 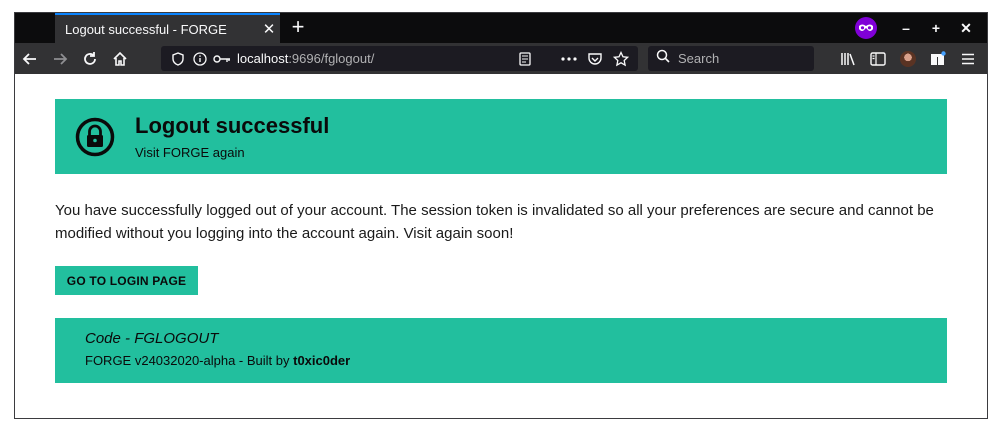 I want to click on header-text: Logout successful Visit FORGE again, so click(x=232, y=136).